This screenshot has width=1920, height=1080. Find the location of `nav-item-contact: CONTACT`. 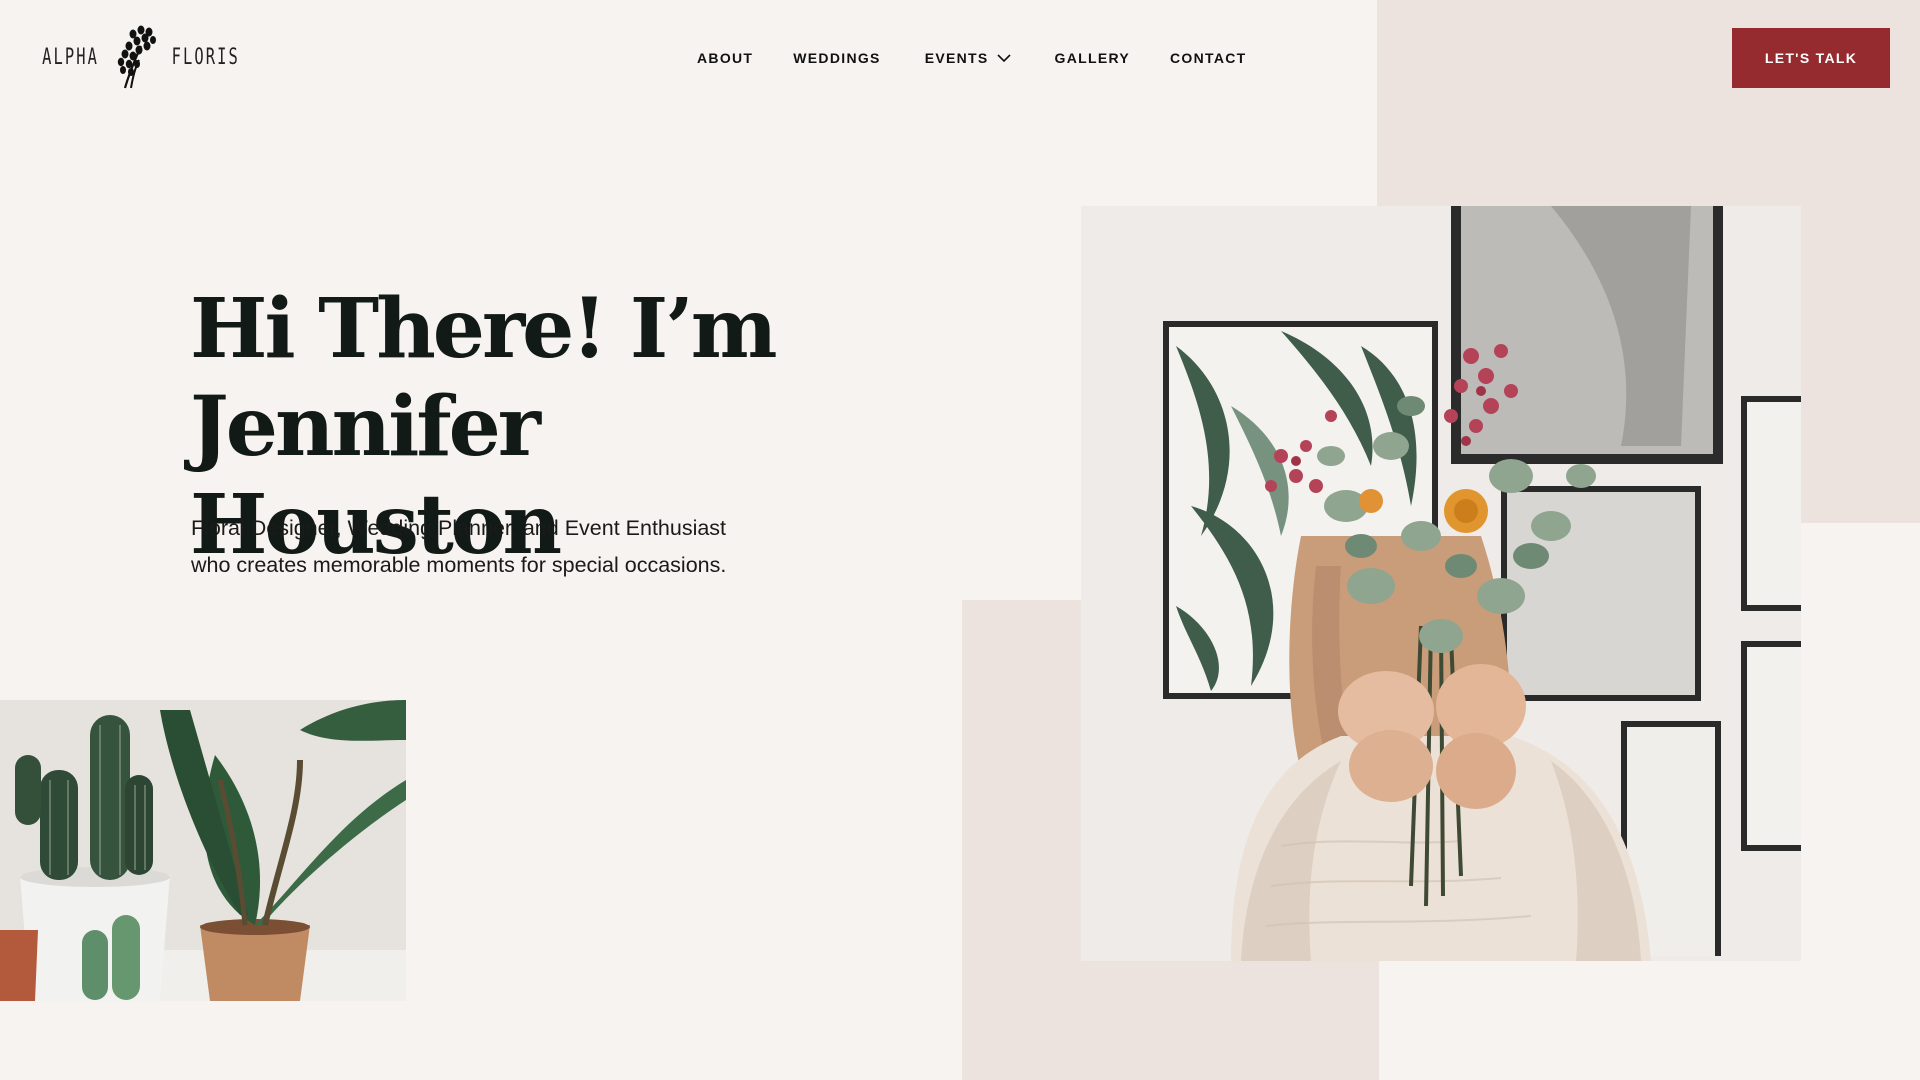

nav-item-contact: CONTACT is located at coordinates (1208, 58).